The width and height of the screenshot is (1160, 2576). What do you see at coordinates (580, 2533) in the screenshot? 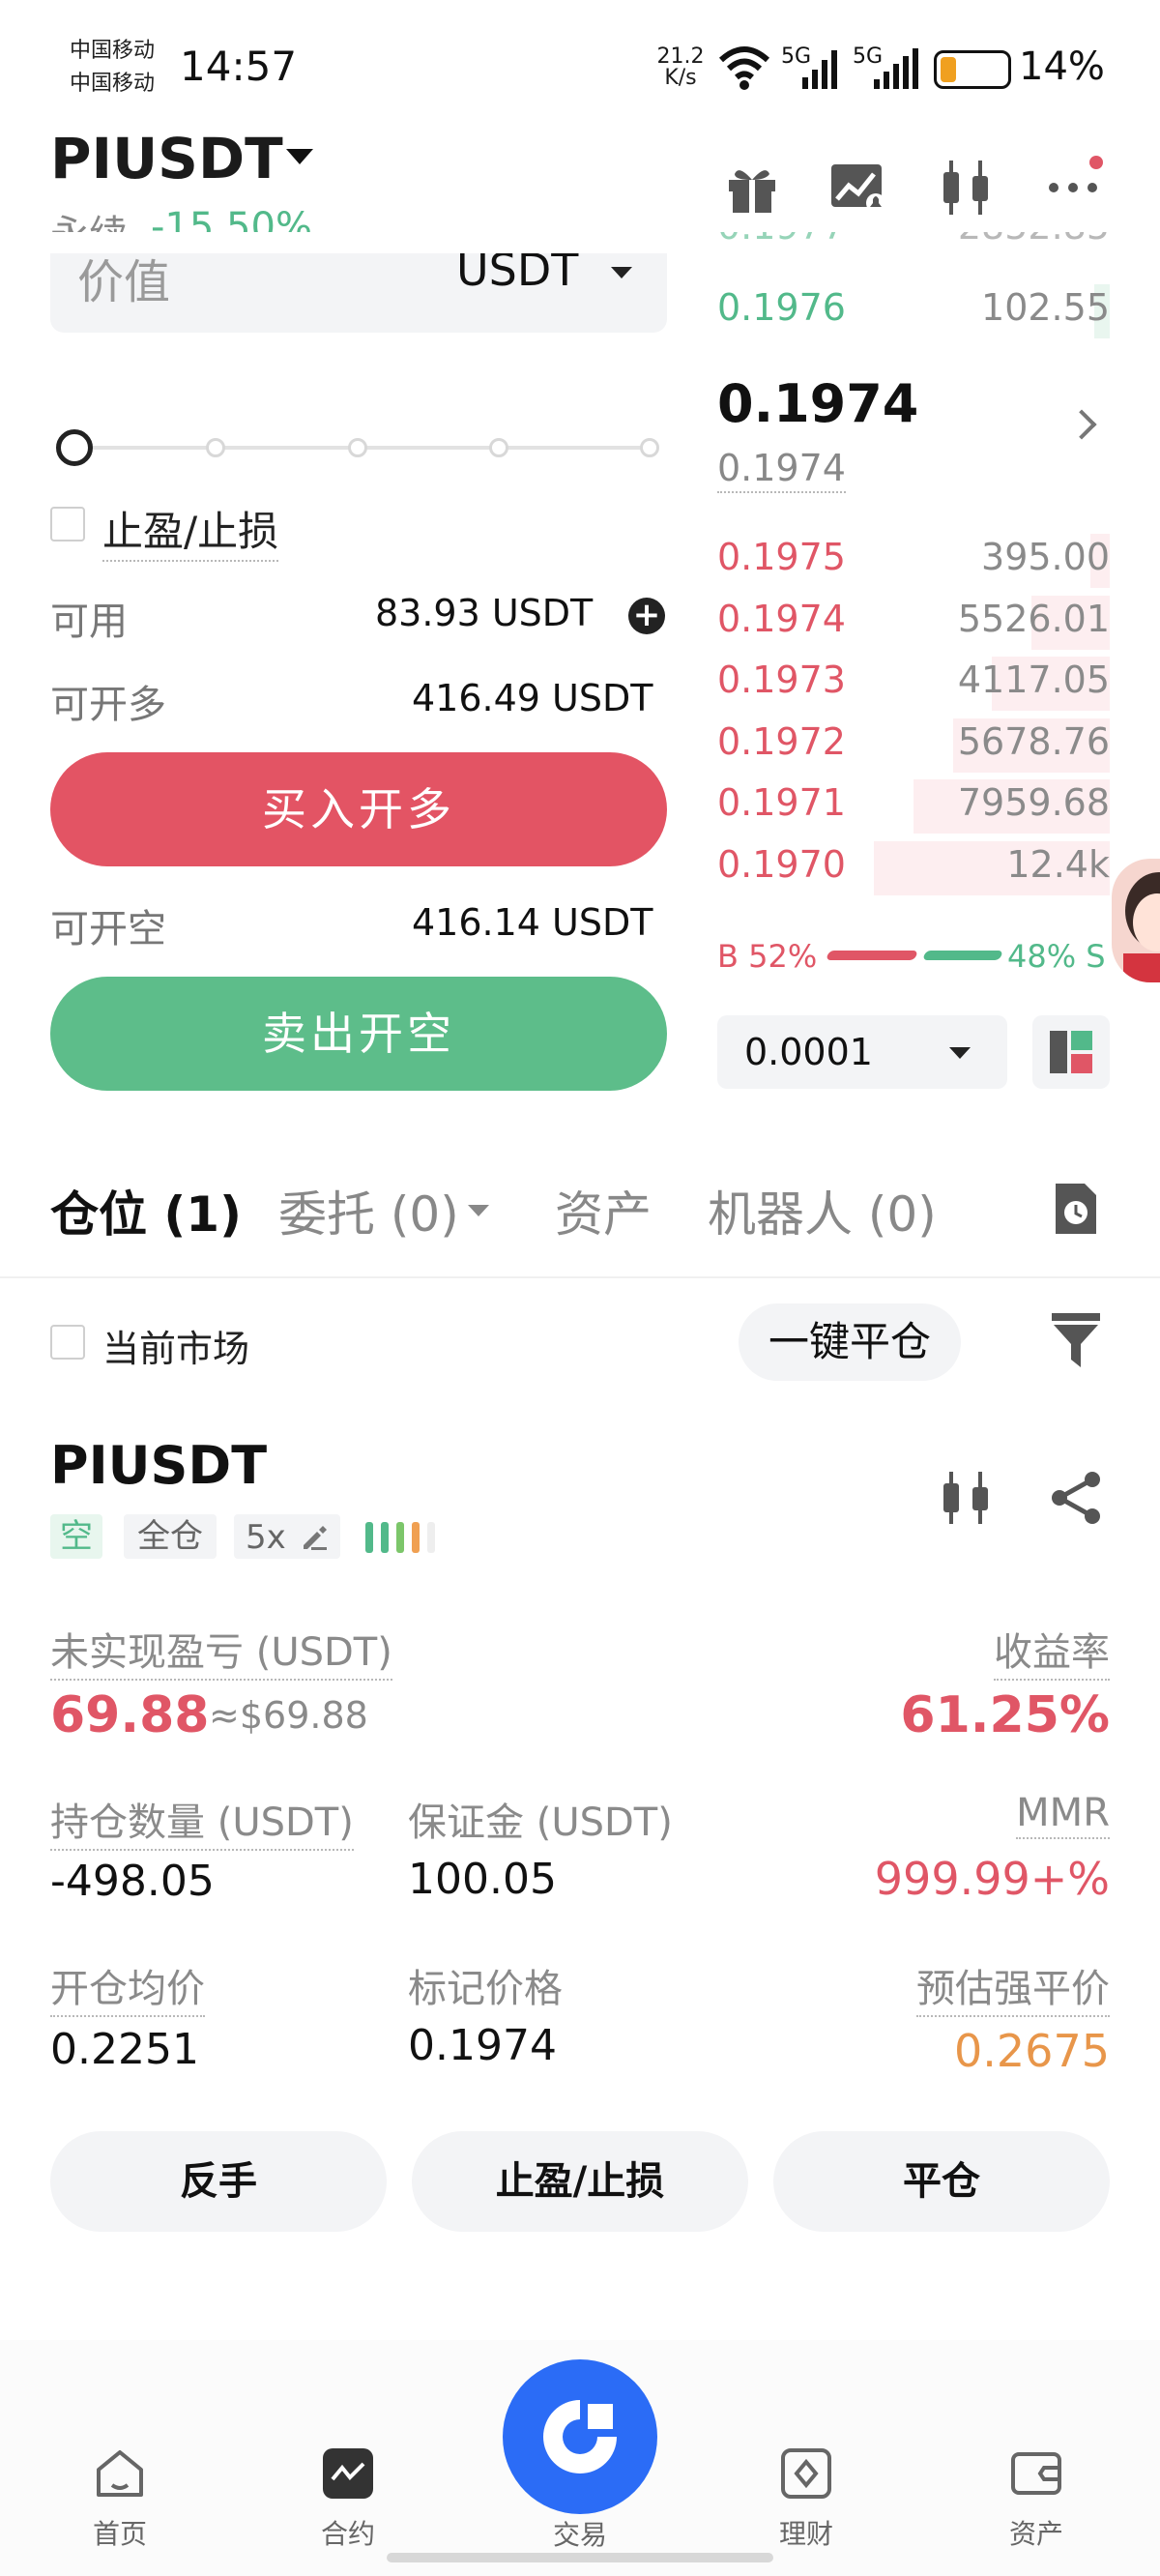
I see `nav-trade-label: 交易` at bounding box center [580, 2533].